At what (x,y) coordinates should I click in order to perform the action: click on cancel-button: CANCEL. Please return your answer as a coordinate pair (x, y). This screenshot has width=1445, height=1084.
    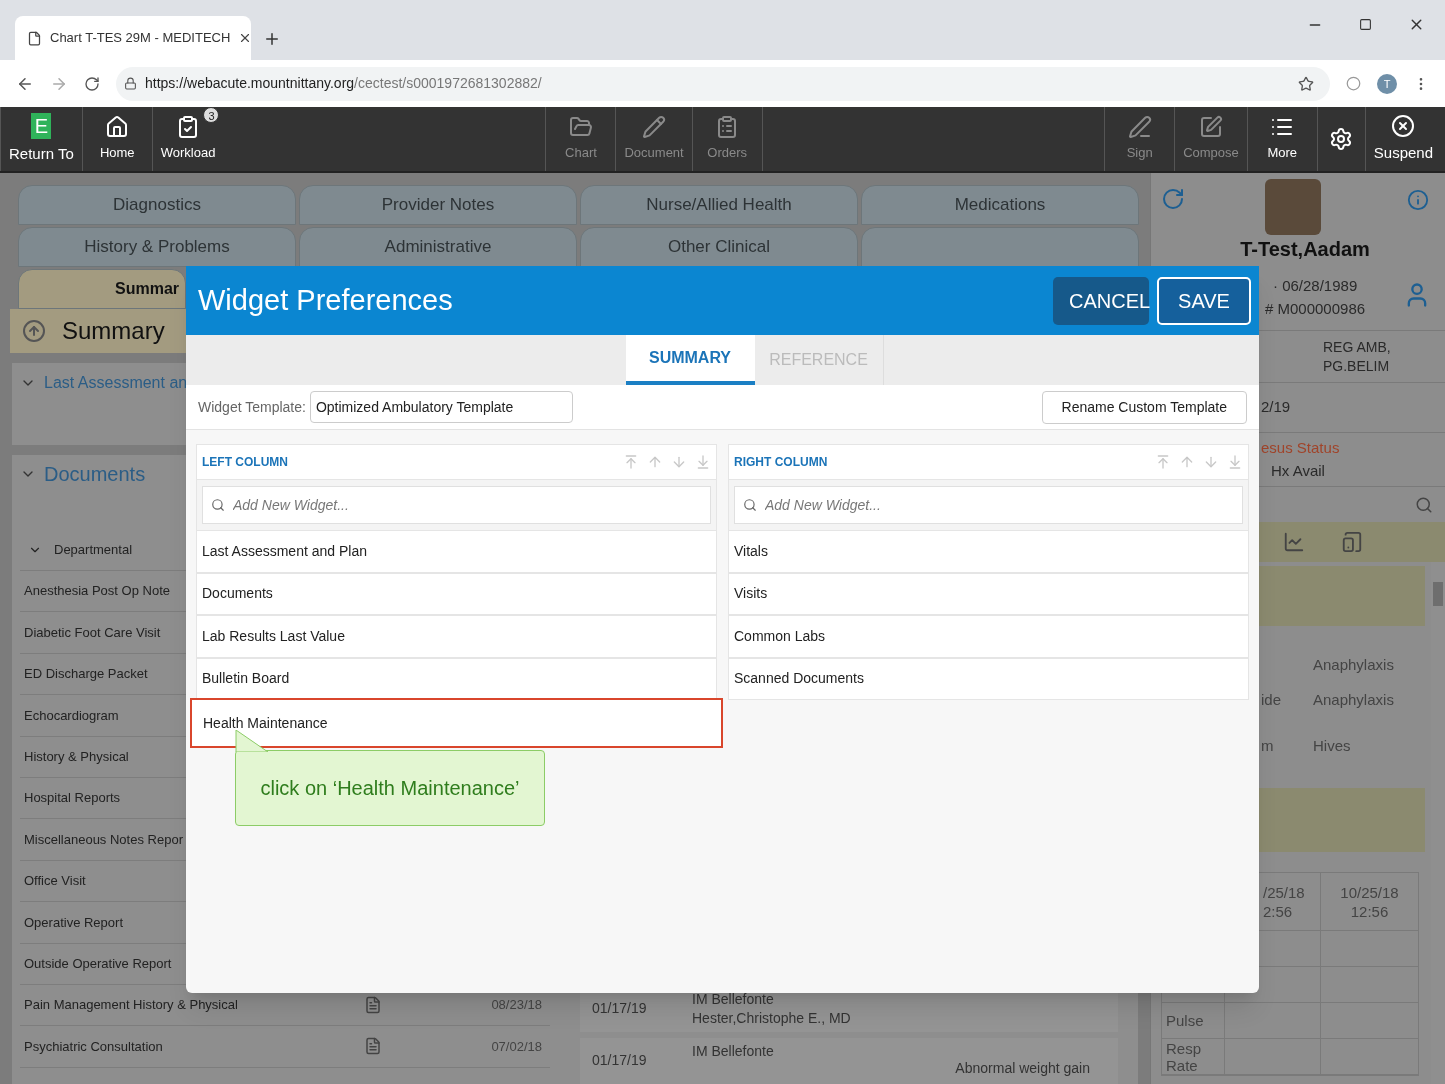
    Looking at the image, I should click on (1101, 300).